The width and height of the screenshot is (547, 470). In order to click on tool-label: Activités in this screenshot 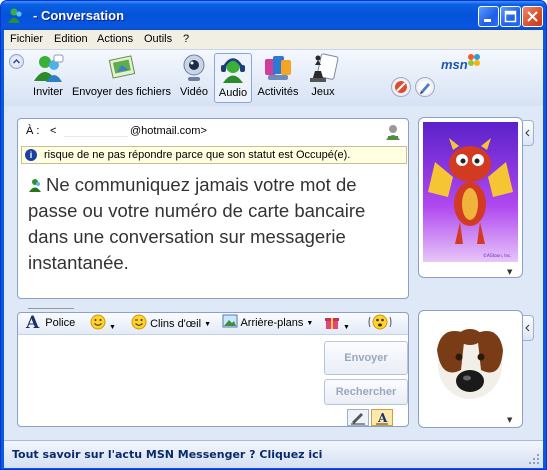, I will do `click(278, 92)`.